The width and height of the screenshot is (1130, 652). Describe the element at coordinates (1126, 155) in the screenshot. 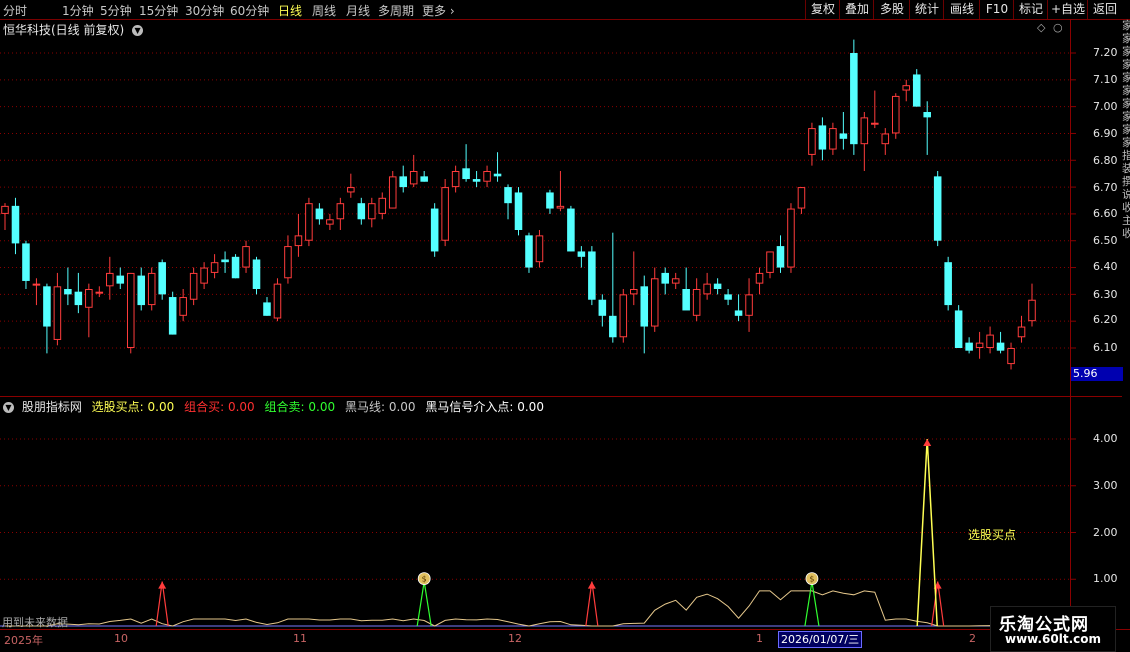

I see `side-strip-item: 指` at that location.